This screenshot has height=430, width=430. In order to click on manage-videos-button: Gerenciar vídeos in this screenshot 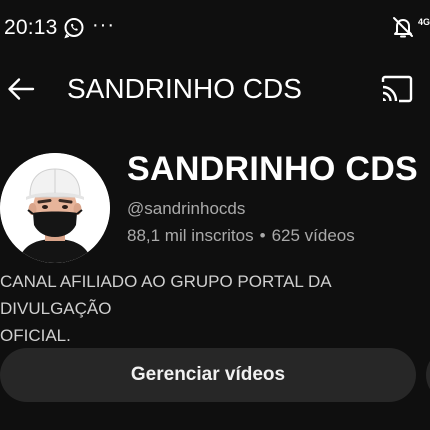, I will do `click(208, 375)`.